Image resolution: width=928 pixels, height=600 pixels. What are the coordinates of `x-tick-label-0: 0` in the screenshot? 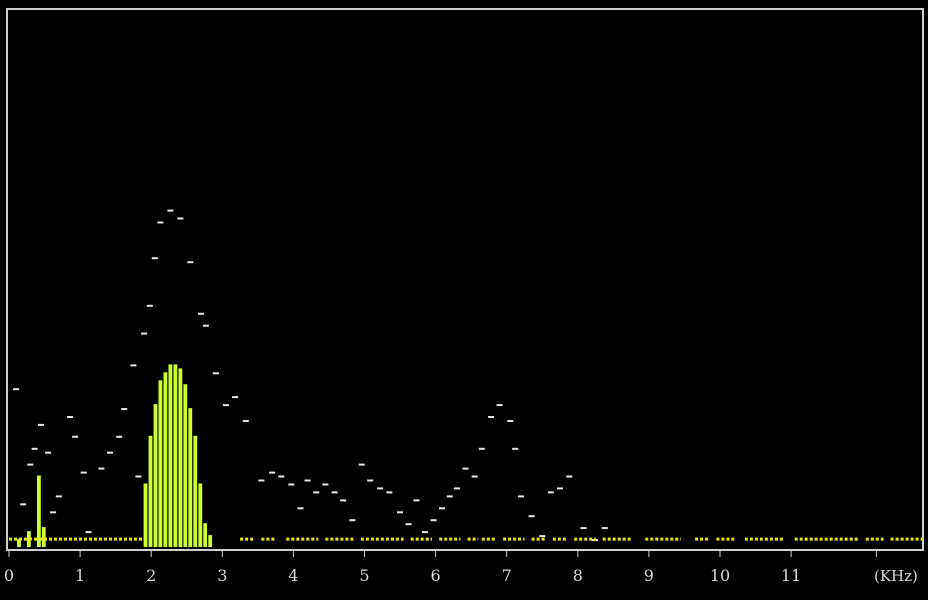 It's located at (9, 575).